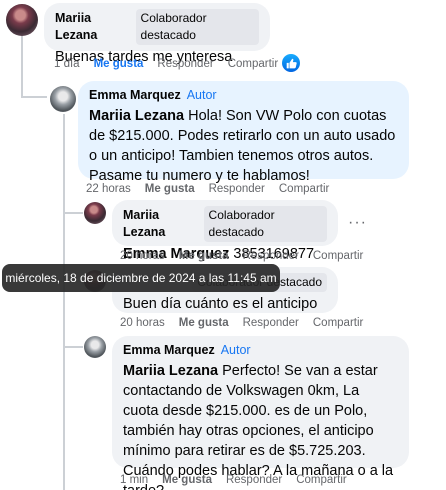 This screenshot has width=446, height=490. I want to click on comment-actions: 1 min Me gusta Responder Compartir, so click(240, 480).